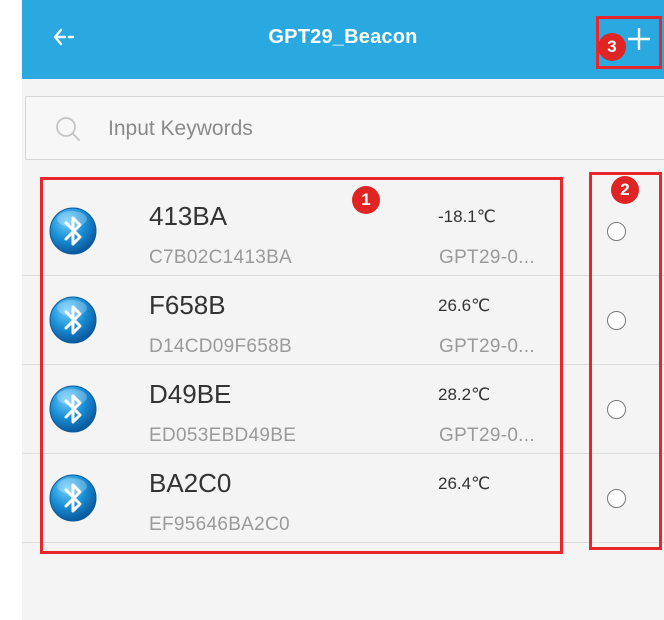  I want to click on search-bar, so click(344, 128).